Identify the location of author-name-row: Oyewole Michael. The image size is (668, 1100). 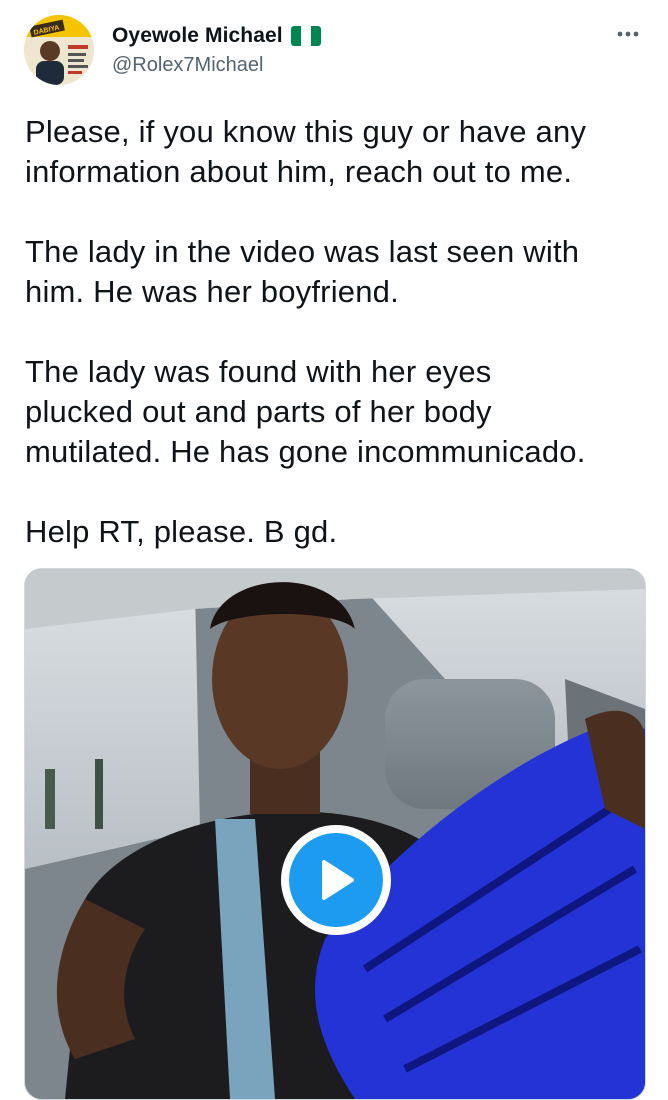
(216, 36).